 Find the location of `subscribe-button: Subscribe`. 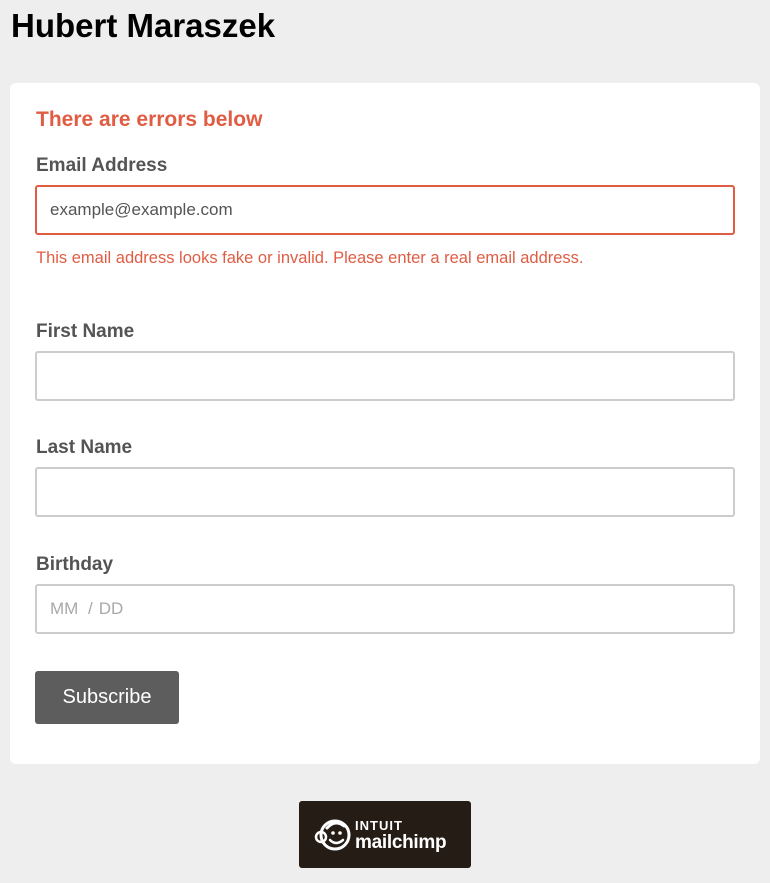

subscribe-button: Subscribe is located at coordinates (107, 697).